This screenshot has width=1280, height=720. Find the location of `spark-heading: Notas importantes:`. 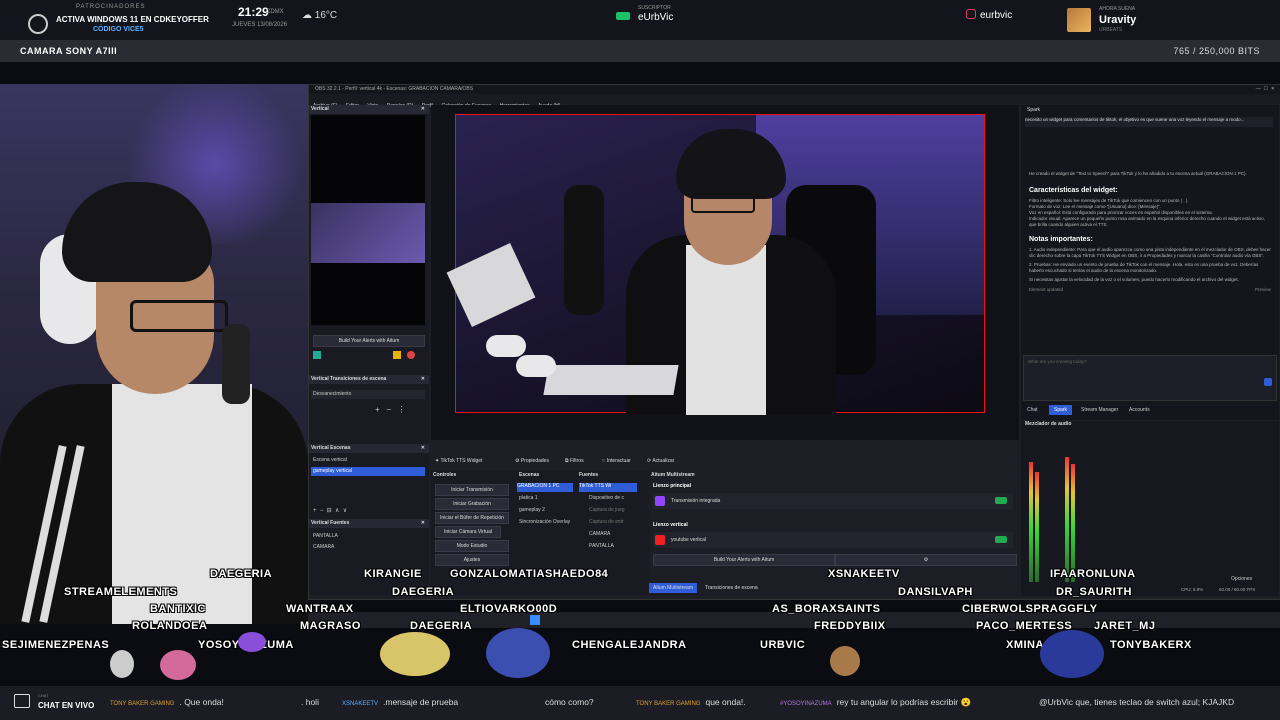

spark-heading: Notas importantes: is located at coordinates (1061, 239).